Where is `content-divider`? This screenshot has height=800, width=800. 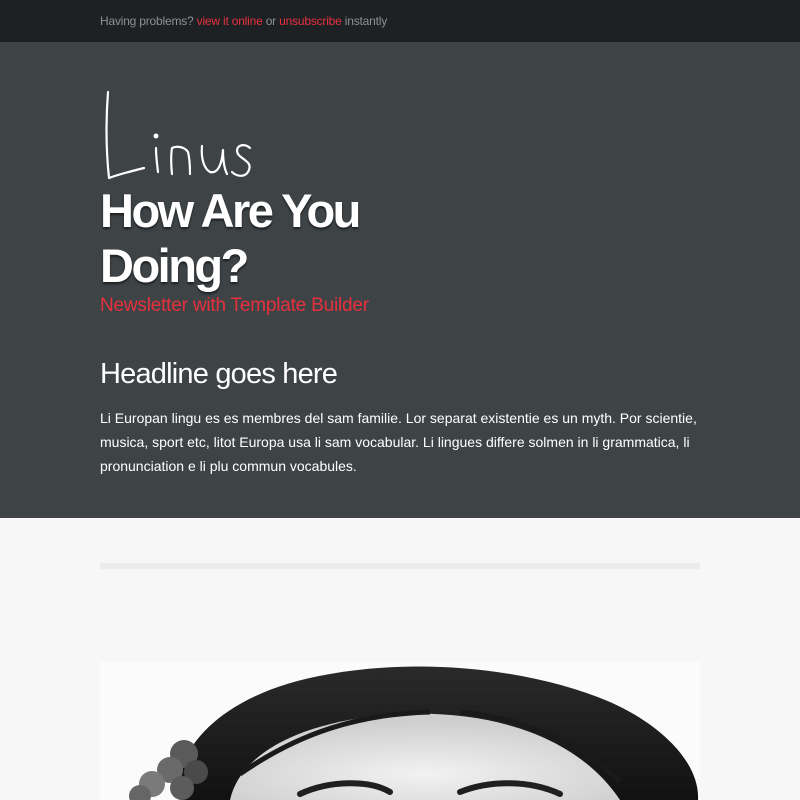
content-divider is located at coordinates (400, 566).